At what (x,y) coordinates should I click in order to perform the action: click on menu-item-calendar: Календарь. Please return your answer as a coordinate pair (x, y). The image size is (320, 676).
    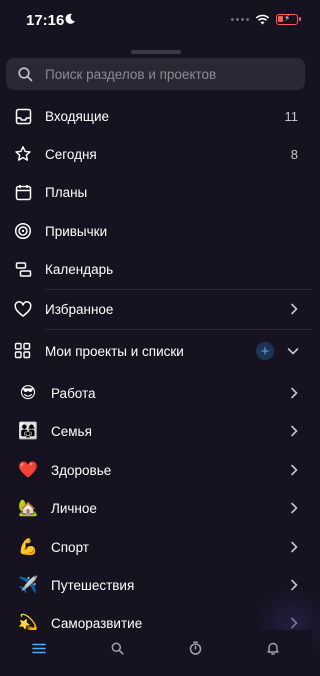
    Looking at the image, I should click on (156, 269).